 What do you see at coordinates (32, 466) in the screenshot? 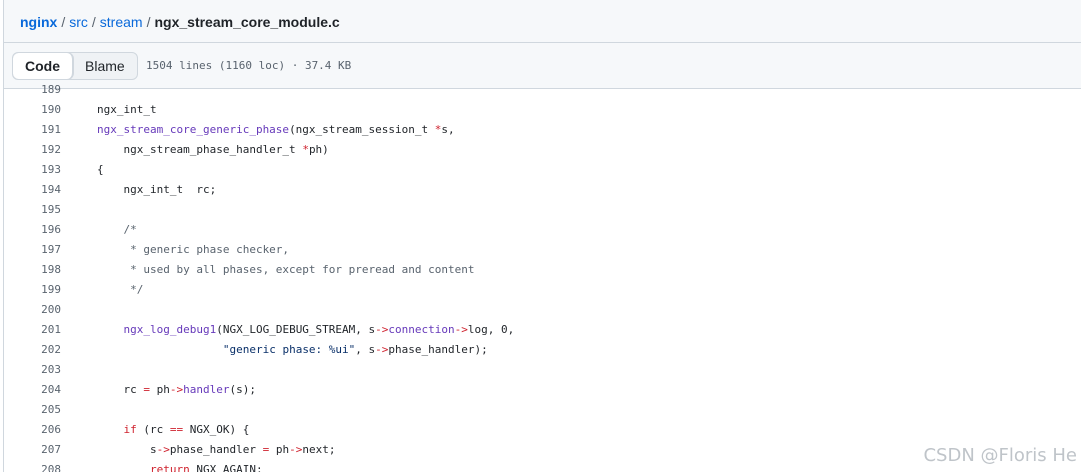
I see `line-number: 208` at bounding box center [32, 466].